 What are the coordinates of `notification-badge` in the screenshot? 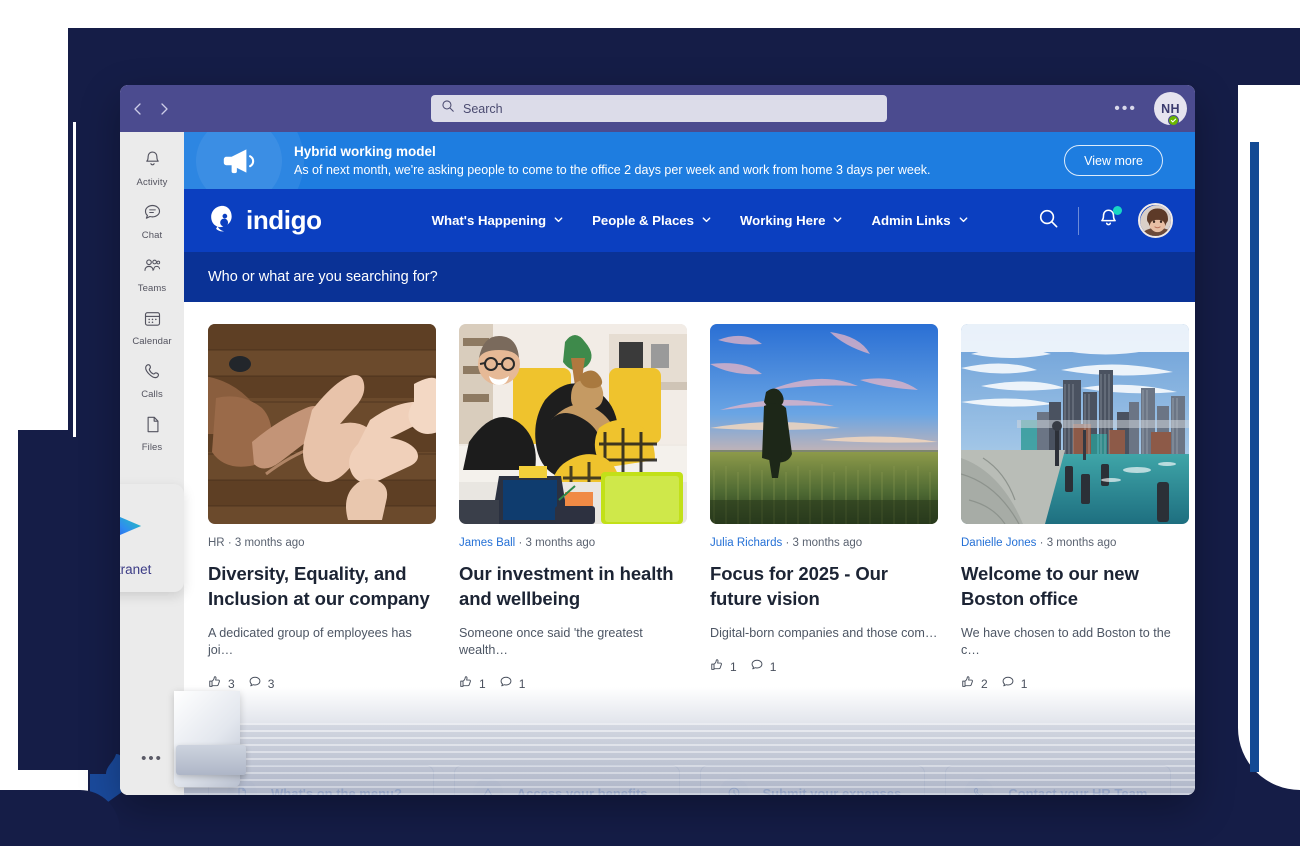 It's located at (1117, 210).